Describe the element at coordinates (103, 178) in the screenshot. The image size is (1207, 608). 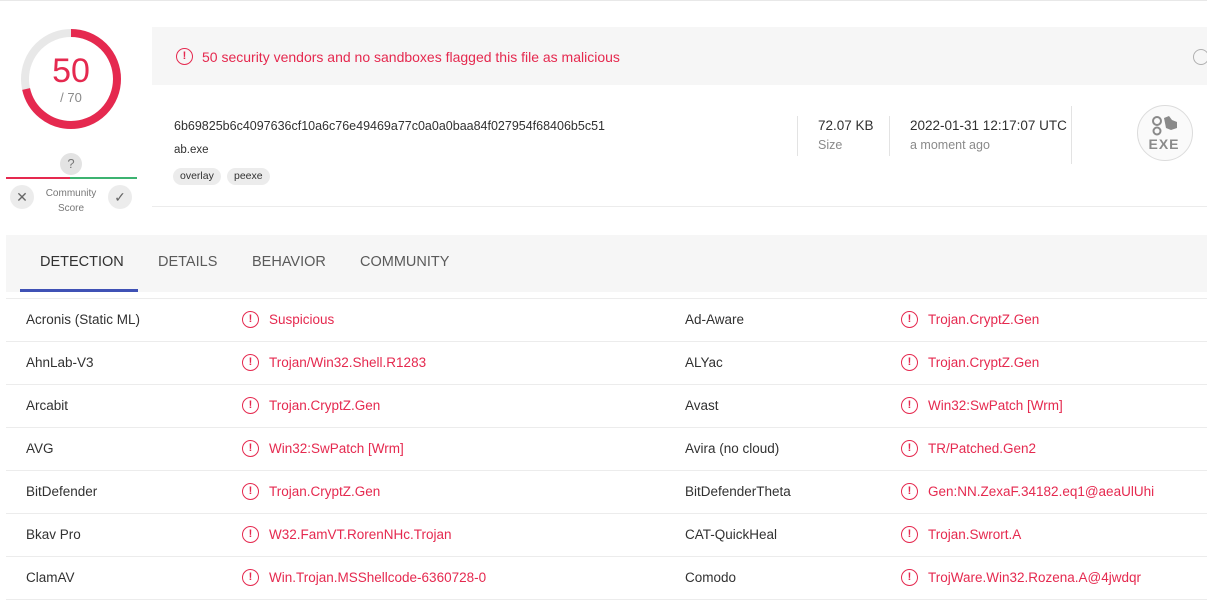
I see `community-harmless-bar` at that location.